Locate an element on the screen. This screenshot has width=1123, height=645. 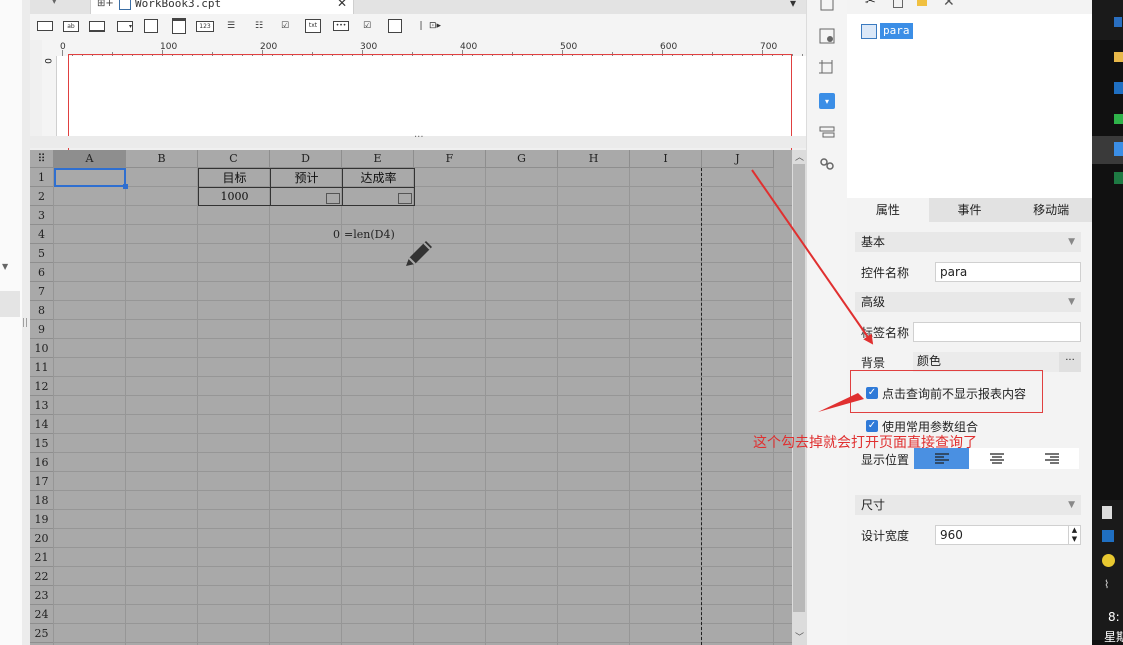
toggle-widget-icon: ☑ is located at coordinates (367, 26).